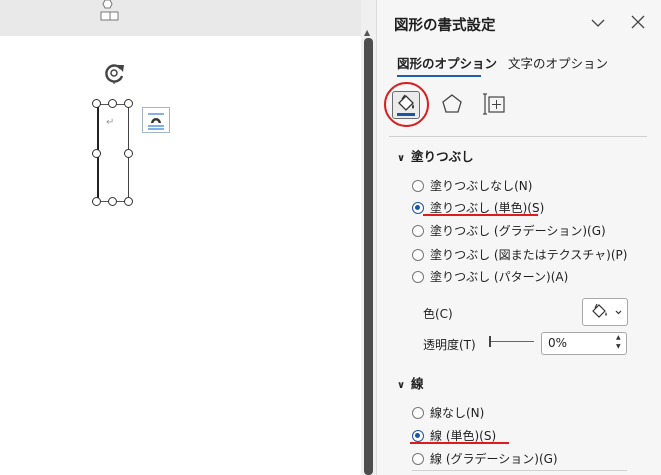 This screenshot has width=661, height=475. Describe the element at coordinates (463, 436) in the screenshot. I see `option-label: 線 (単色)(S)` at that location.